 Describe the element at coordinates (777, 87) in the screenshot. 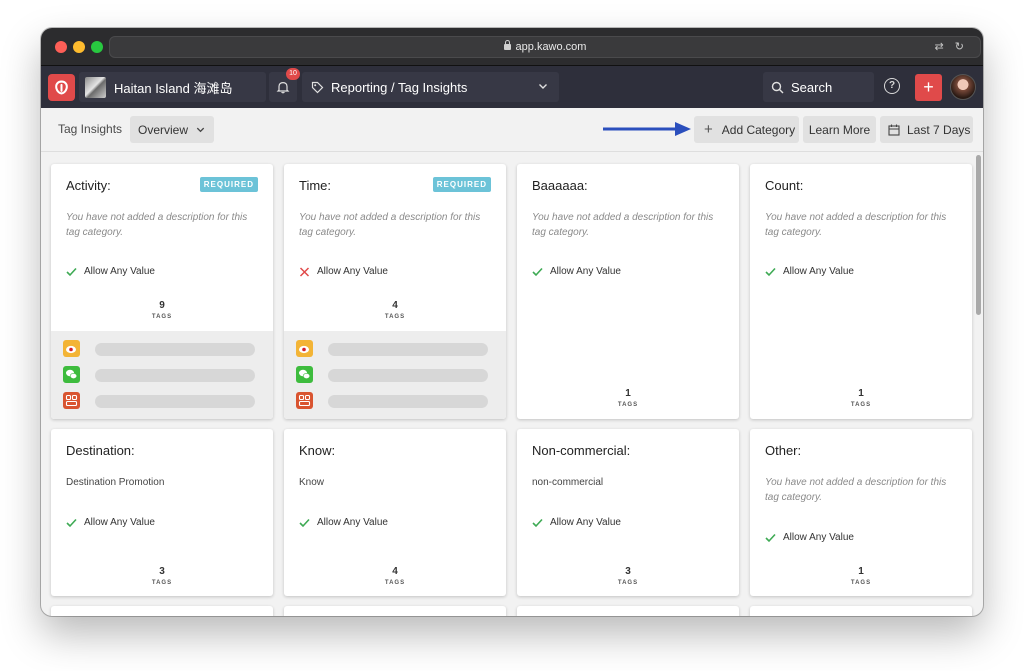

I see `search-icon` at that location.